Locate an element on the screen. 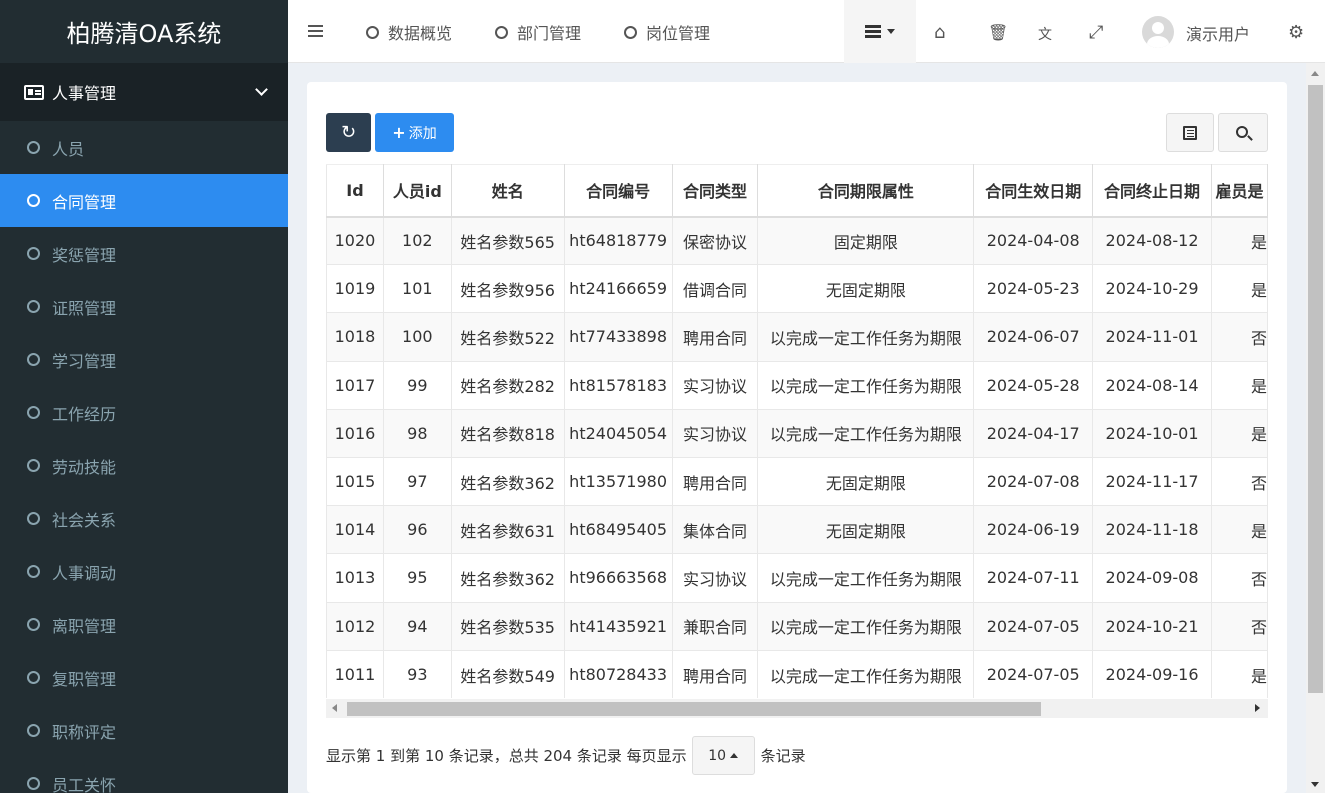  table-cell: 97 is located at coordinates (417, 481).